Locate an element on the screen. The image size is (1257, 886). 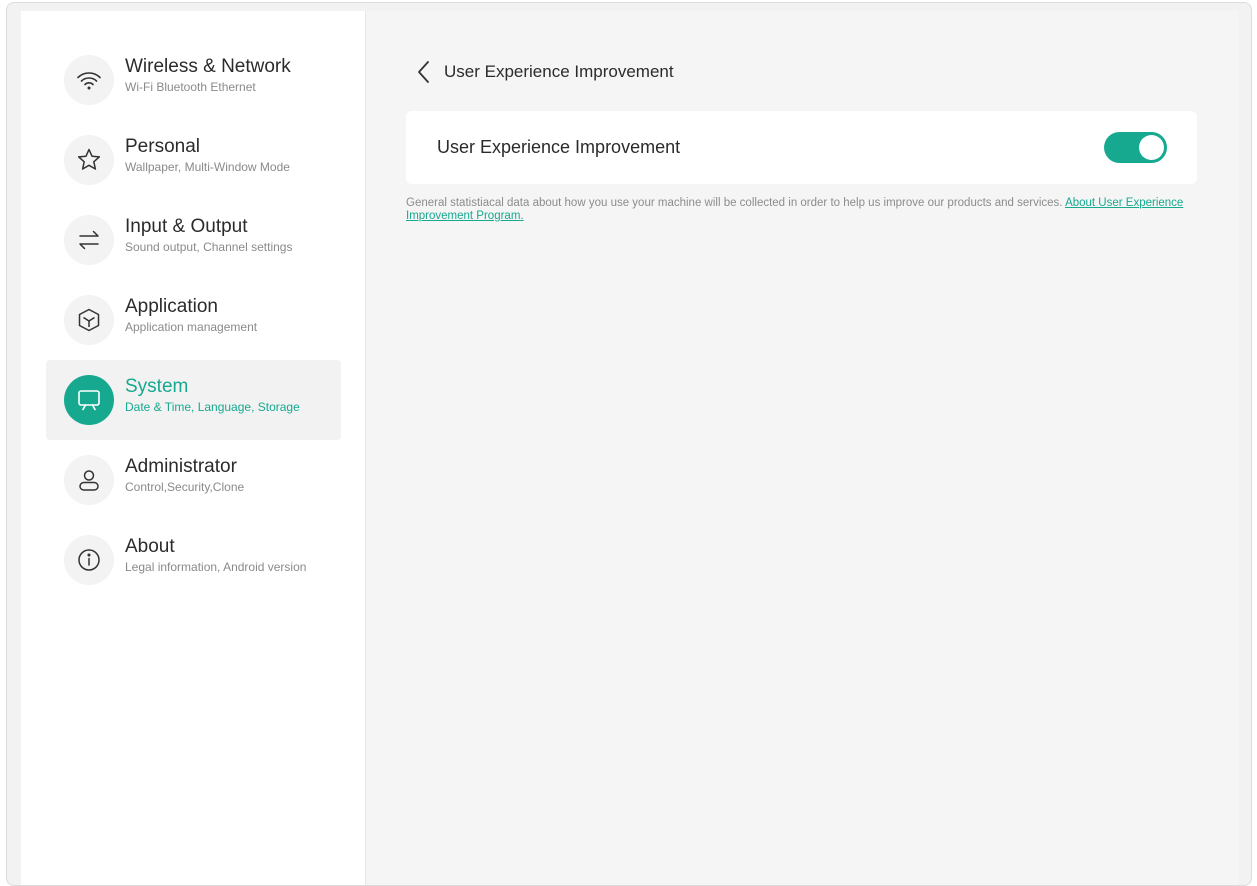
sidebar-item-application: Application Application management is located at coordinates (193, 320).